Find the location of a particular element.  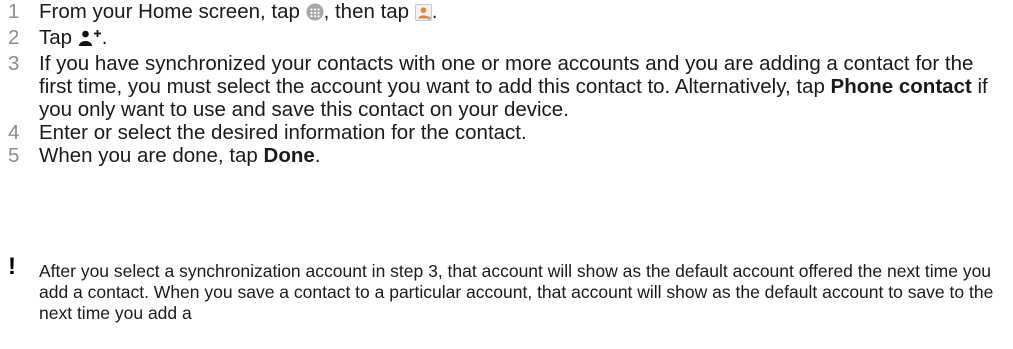

step-text: Tap . is located at coordinates (523, 39).